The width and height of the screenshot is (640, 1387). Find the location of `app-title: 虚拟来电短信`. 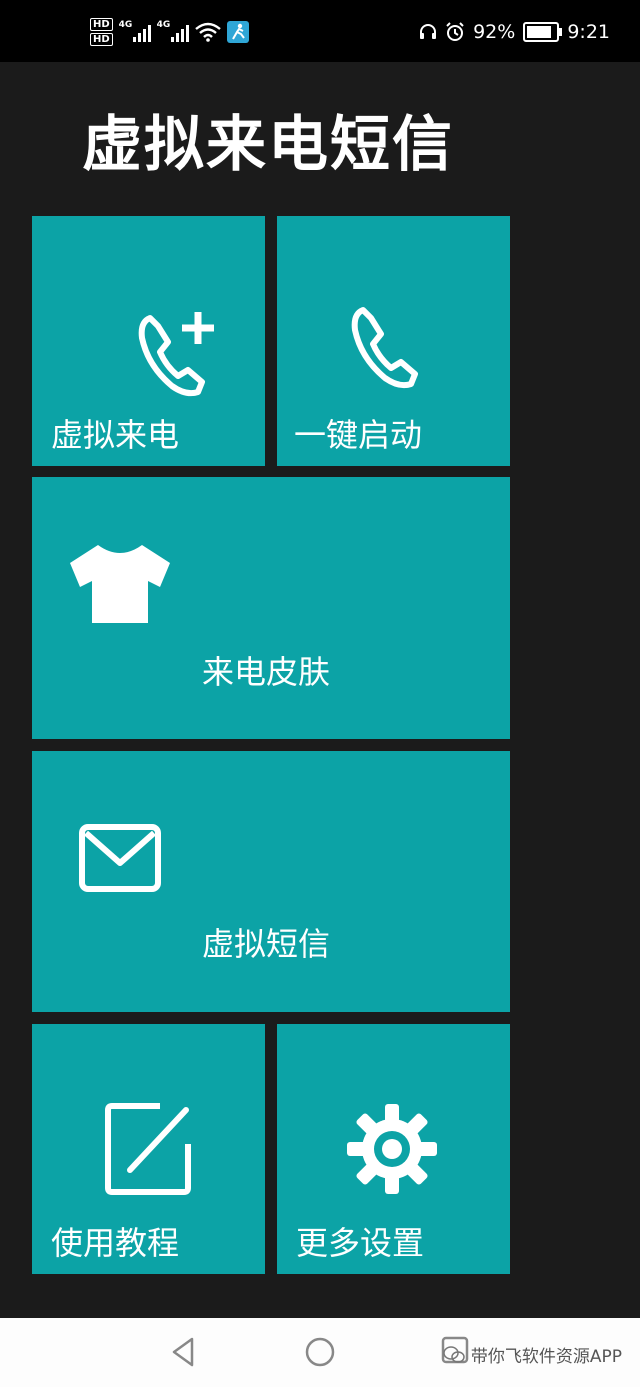

app-title: 虚拟来电短信 is located at coordinates (268, 145).